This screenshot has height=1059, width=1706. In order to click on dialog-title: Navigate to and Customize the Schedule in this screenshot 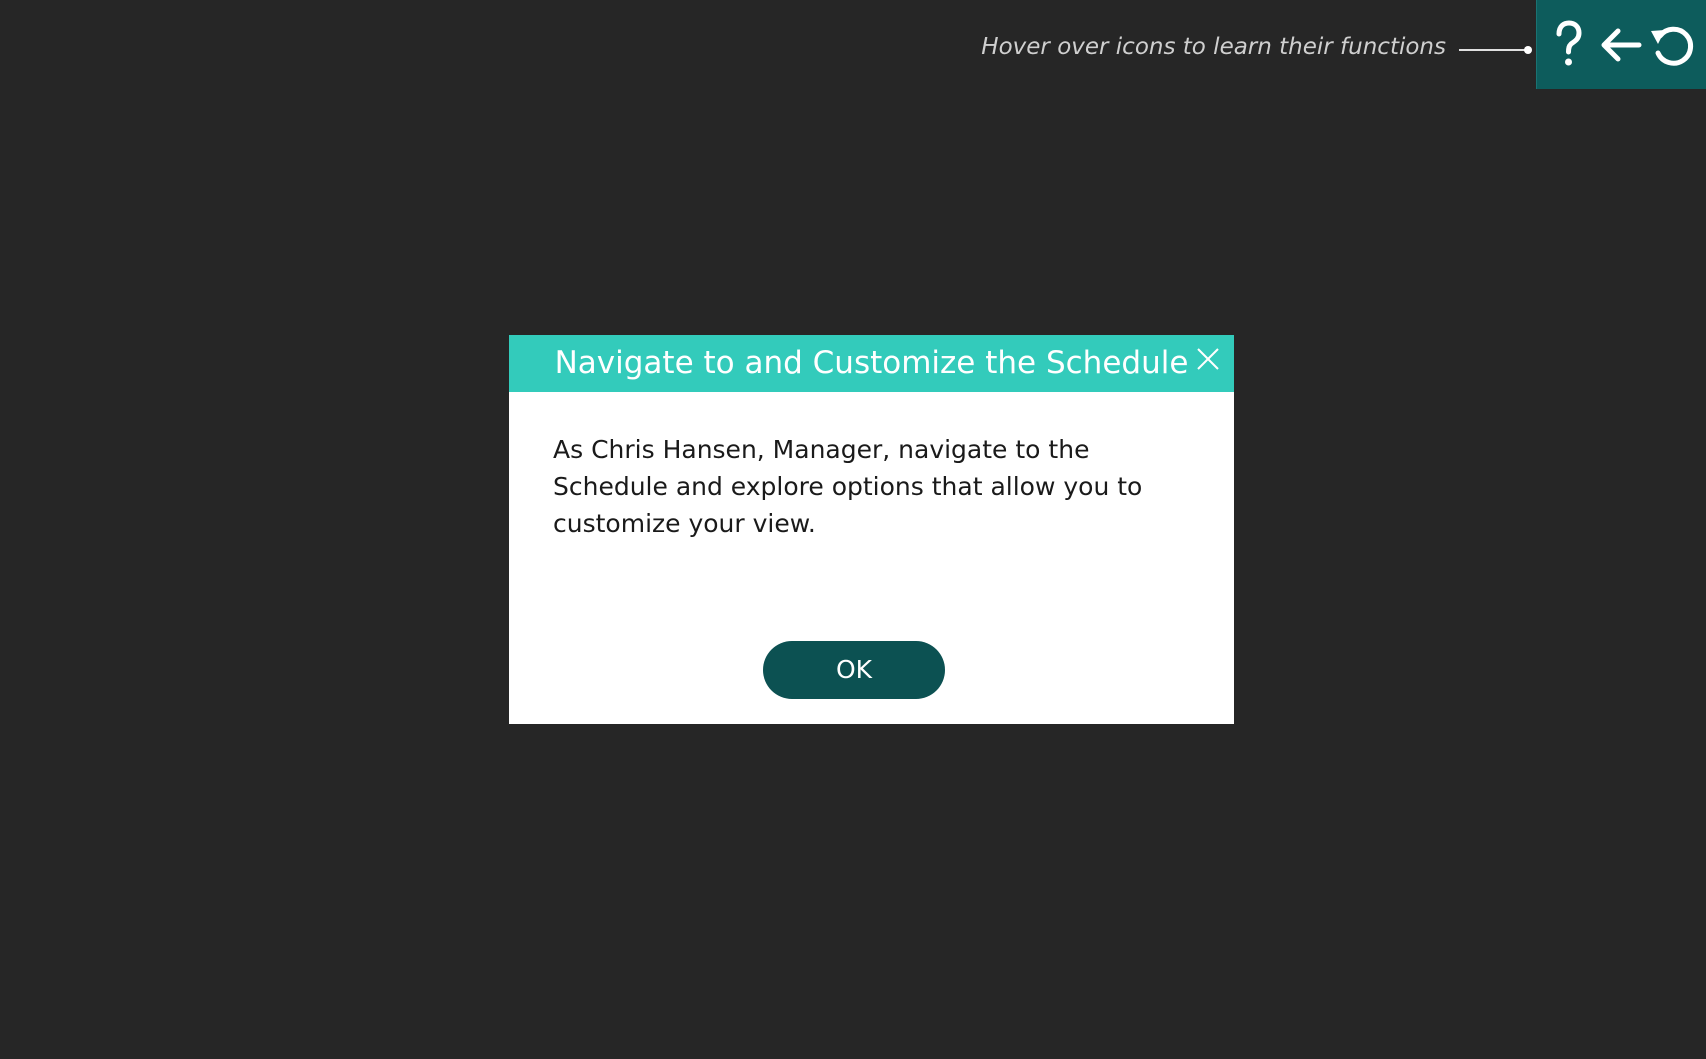, I will do `click(871, 363)`.